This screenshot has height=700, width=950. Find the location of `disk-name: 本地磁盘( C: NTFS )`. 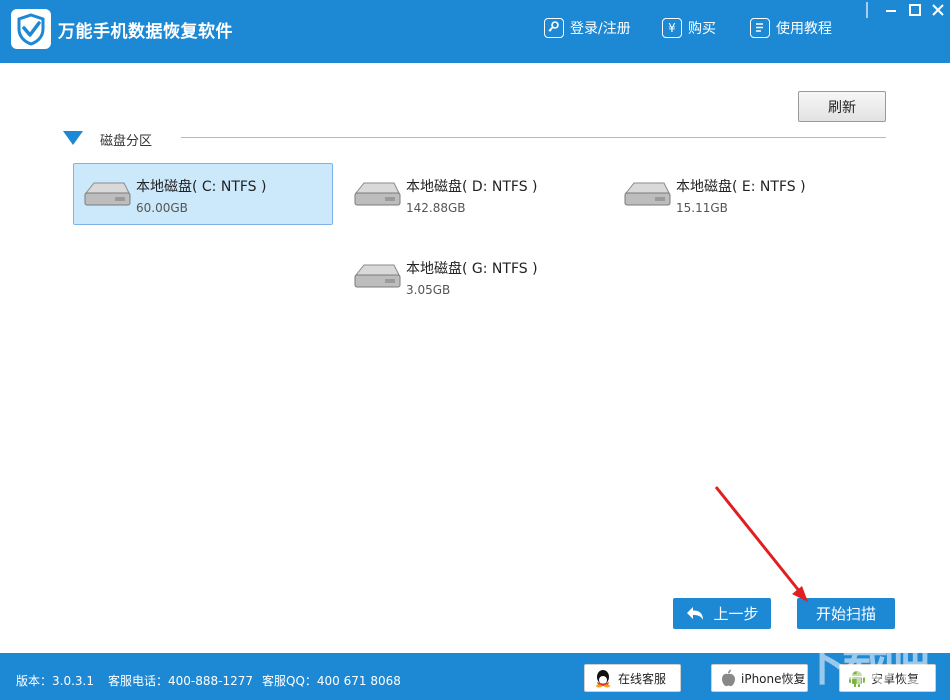

disk-name: 本地磁盘( C: NTFS ) is located at coordinates (201, 186).